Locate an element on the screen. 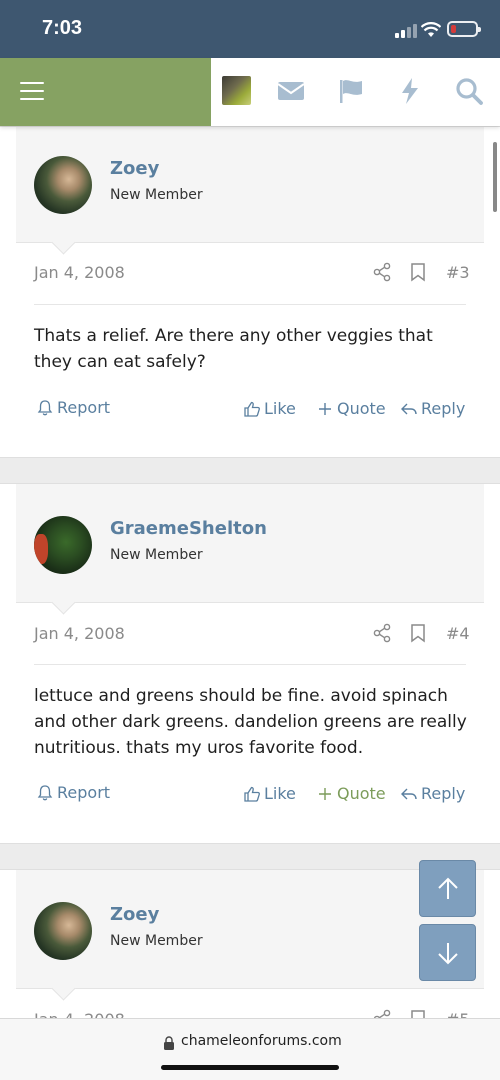 The image size is (500, 1080). post-number: #4 is located at coordinates (458, 633).